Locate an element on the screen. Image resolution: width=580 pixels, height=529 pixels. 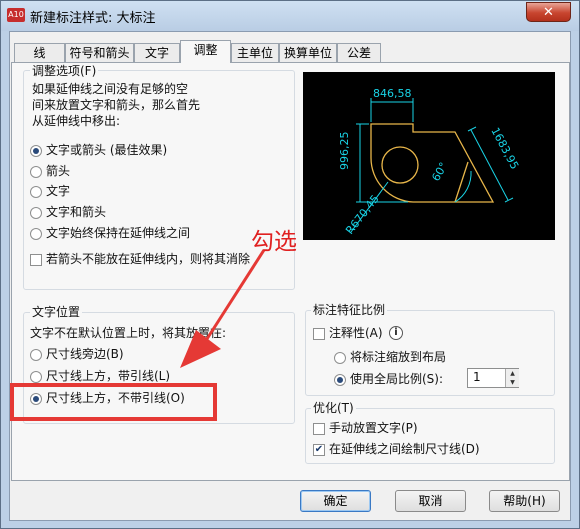
preview-dim-vertical: 996,25 is located at coordinates (344, 151).